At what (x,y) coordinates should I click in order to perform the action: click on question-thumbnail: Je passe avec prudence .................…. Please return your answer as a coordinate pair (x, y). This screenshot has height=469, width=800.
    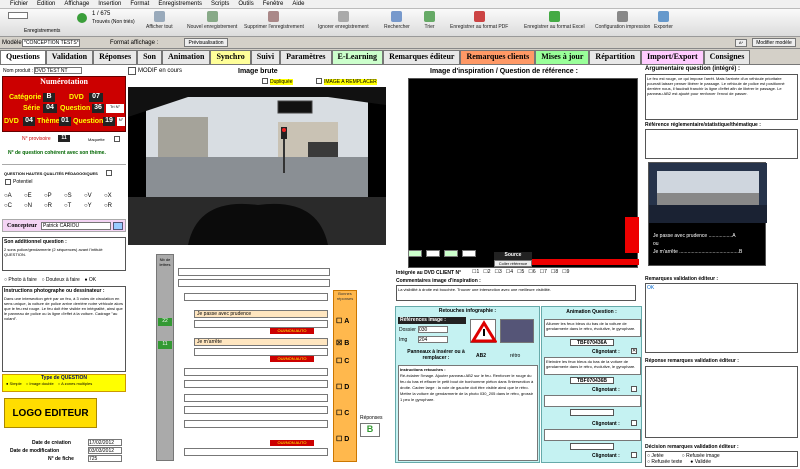
    Looking at the image, I should click on (707, 214).